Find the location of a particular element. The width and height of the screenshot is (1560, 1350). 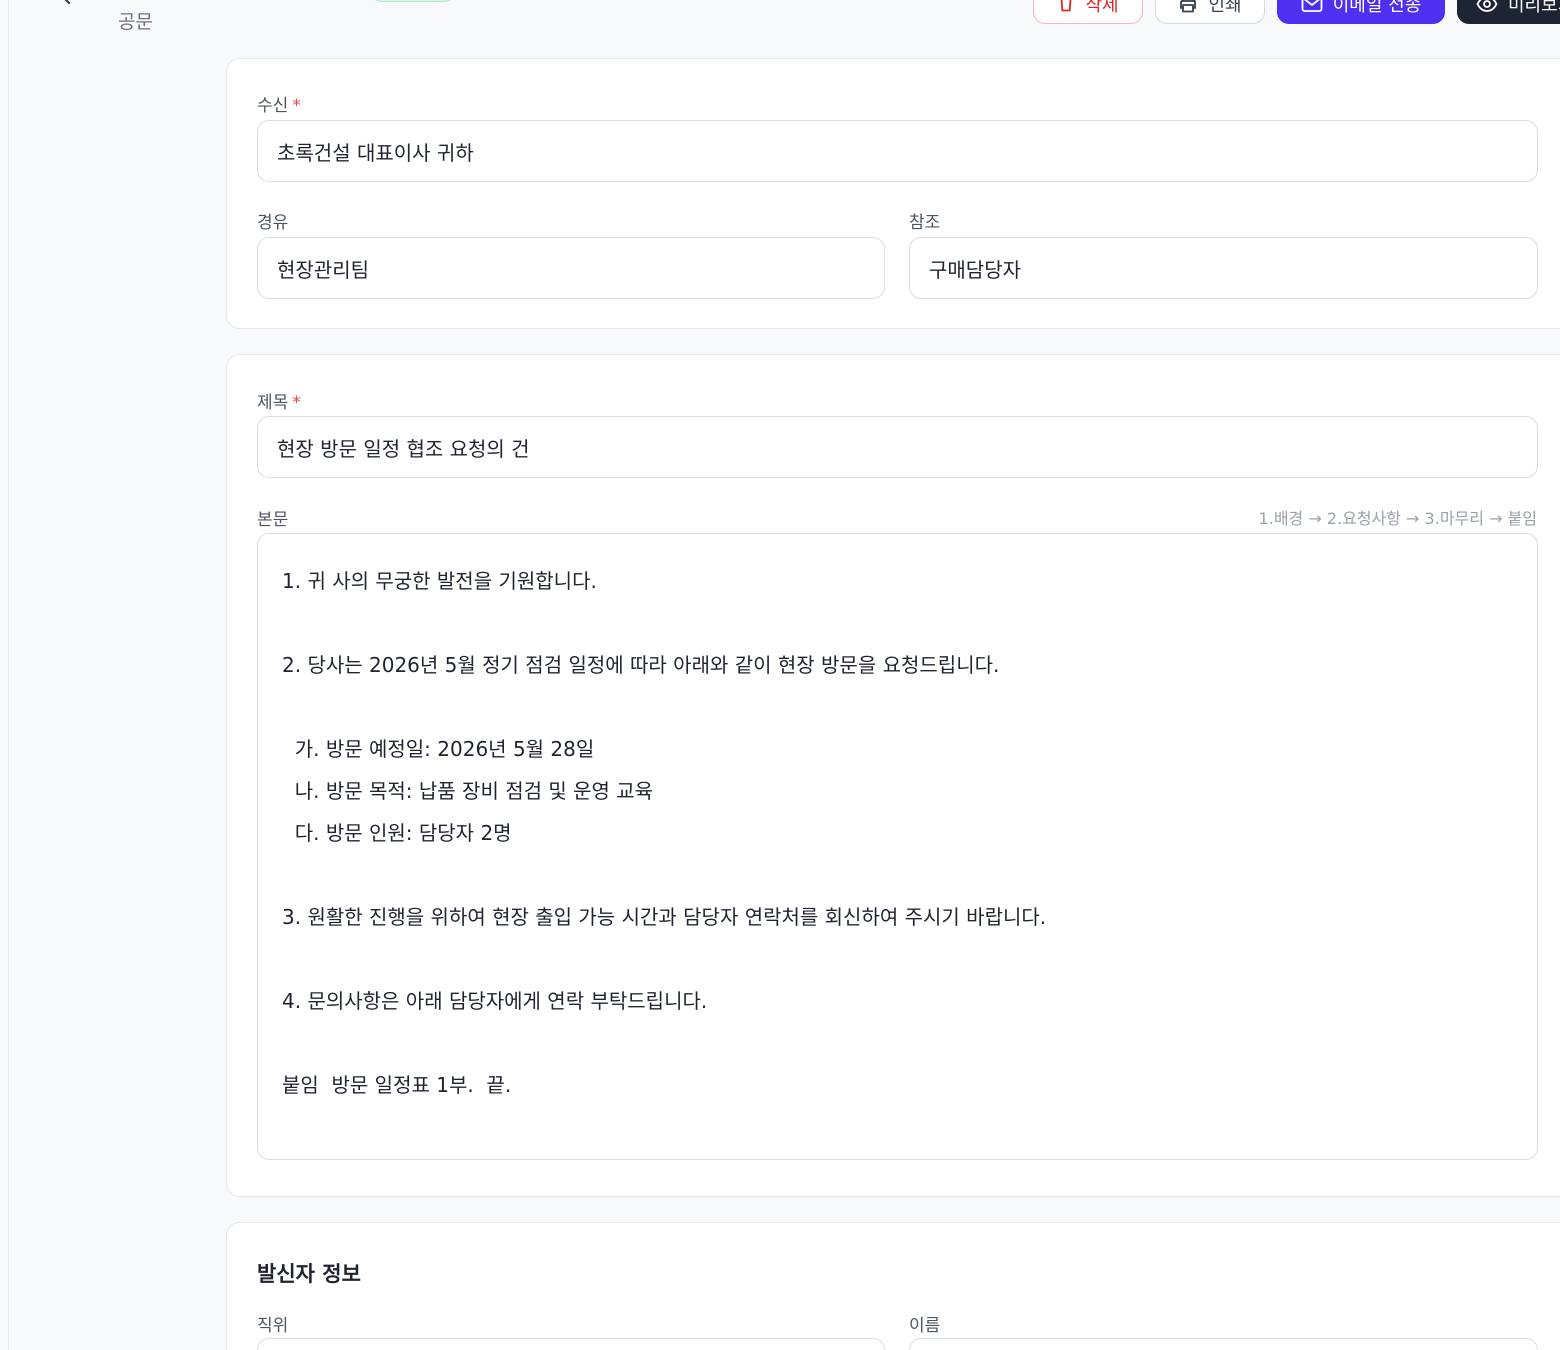

reference-input: 구매담당자 is located at coordinates (1223, 268).